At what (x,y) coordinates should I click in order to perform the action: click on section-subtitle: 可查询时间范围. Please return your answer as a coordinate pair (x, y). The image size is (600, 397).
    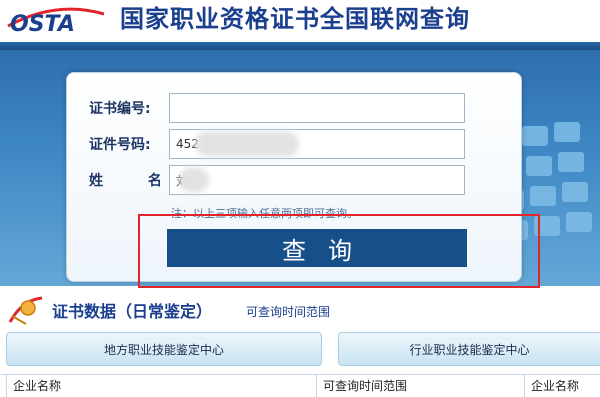
    Looking at the image, I should click on (288, 312).